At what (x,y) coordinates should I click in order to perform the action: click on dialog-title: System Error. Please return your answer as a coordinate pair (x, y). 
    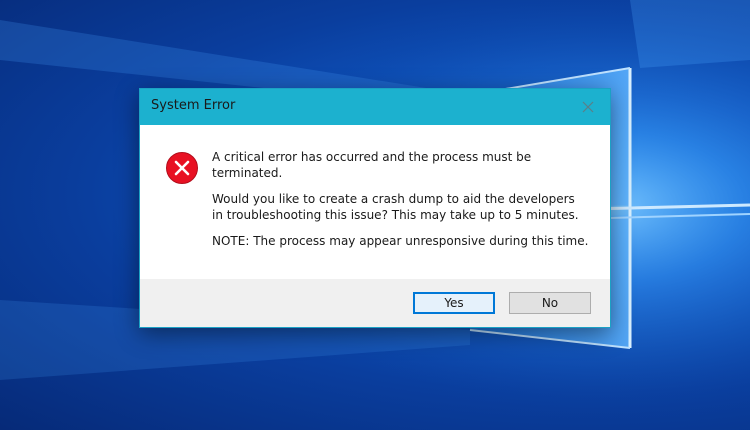
    Looking at the image, I should click on (193, 105).